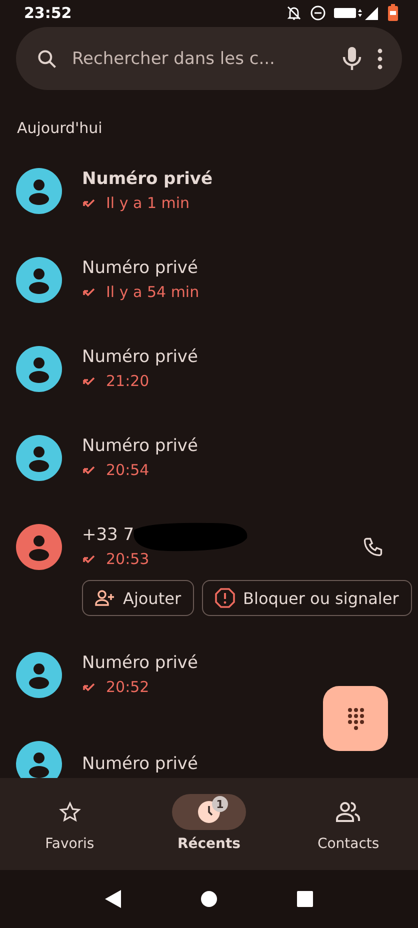 Image resolution: width=418 pixels, height=928 pixels. What do you see at coordinates (352, 59) in the screenshot?
I see `microphone-icon` at bounding box center [352, 59].